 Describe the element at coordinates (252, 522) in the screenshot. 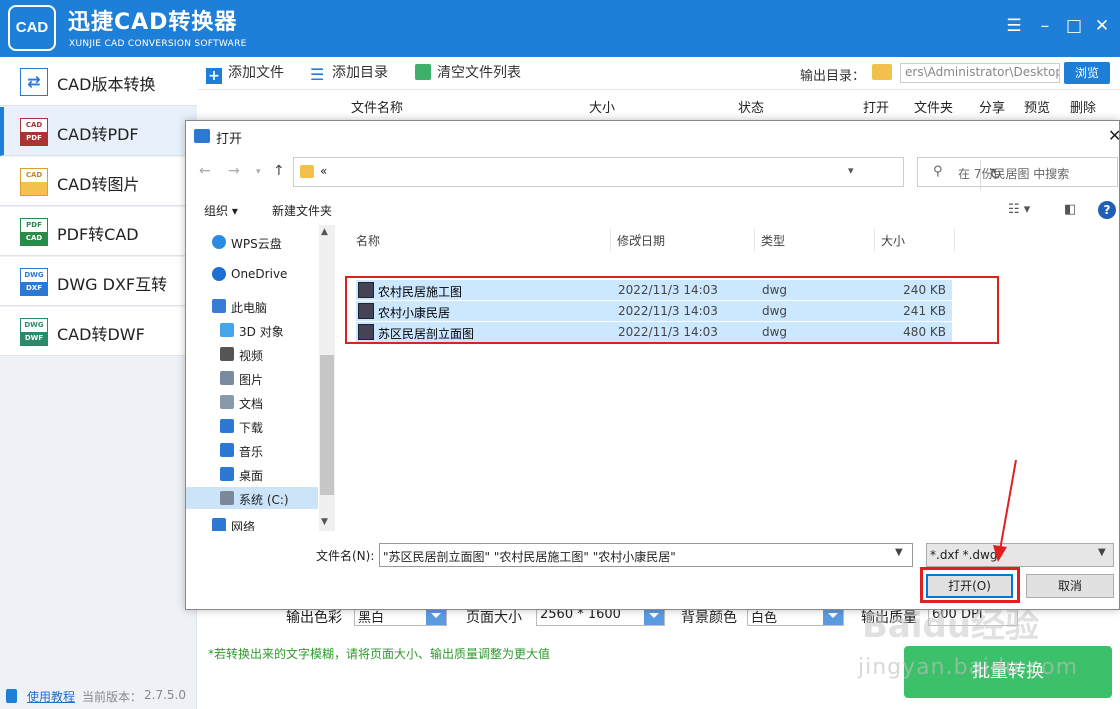

I see `tree-item-network: 网络` at that location.